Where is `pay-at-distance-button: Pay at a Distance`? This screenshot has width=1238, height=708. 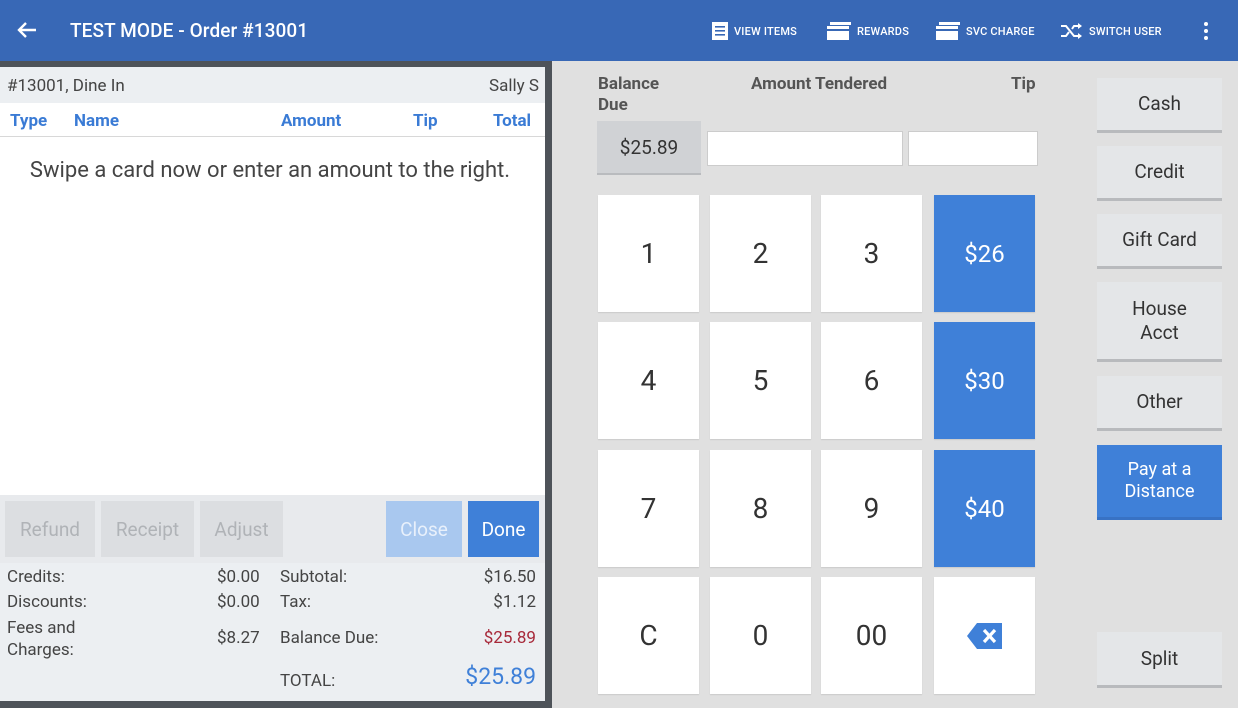
pay-at-distance-button: Pay at a Distance is located at coordinates (1159, 482).